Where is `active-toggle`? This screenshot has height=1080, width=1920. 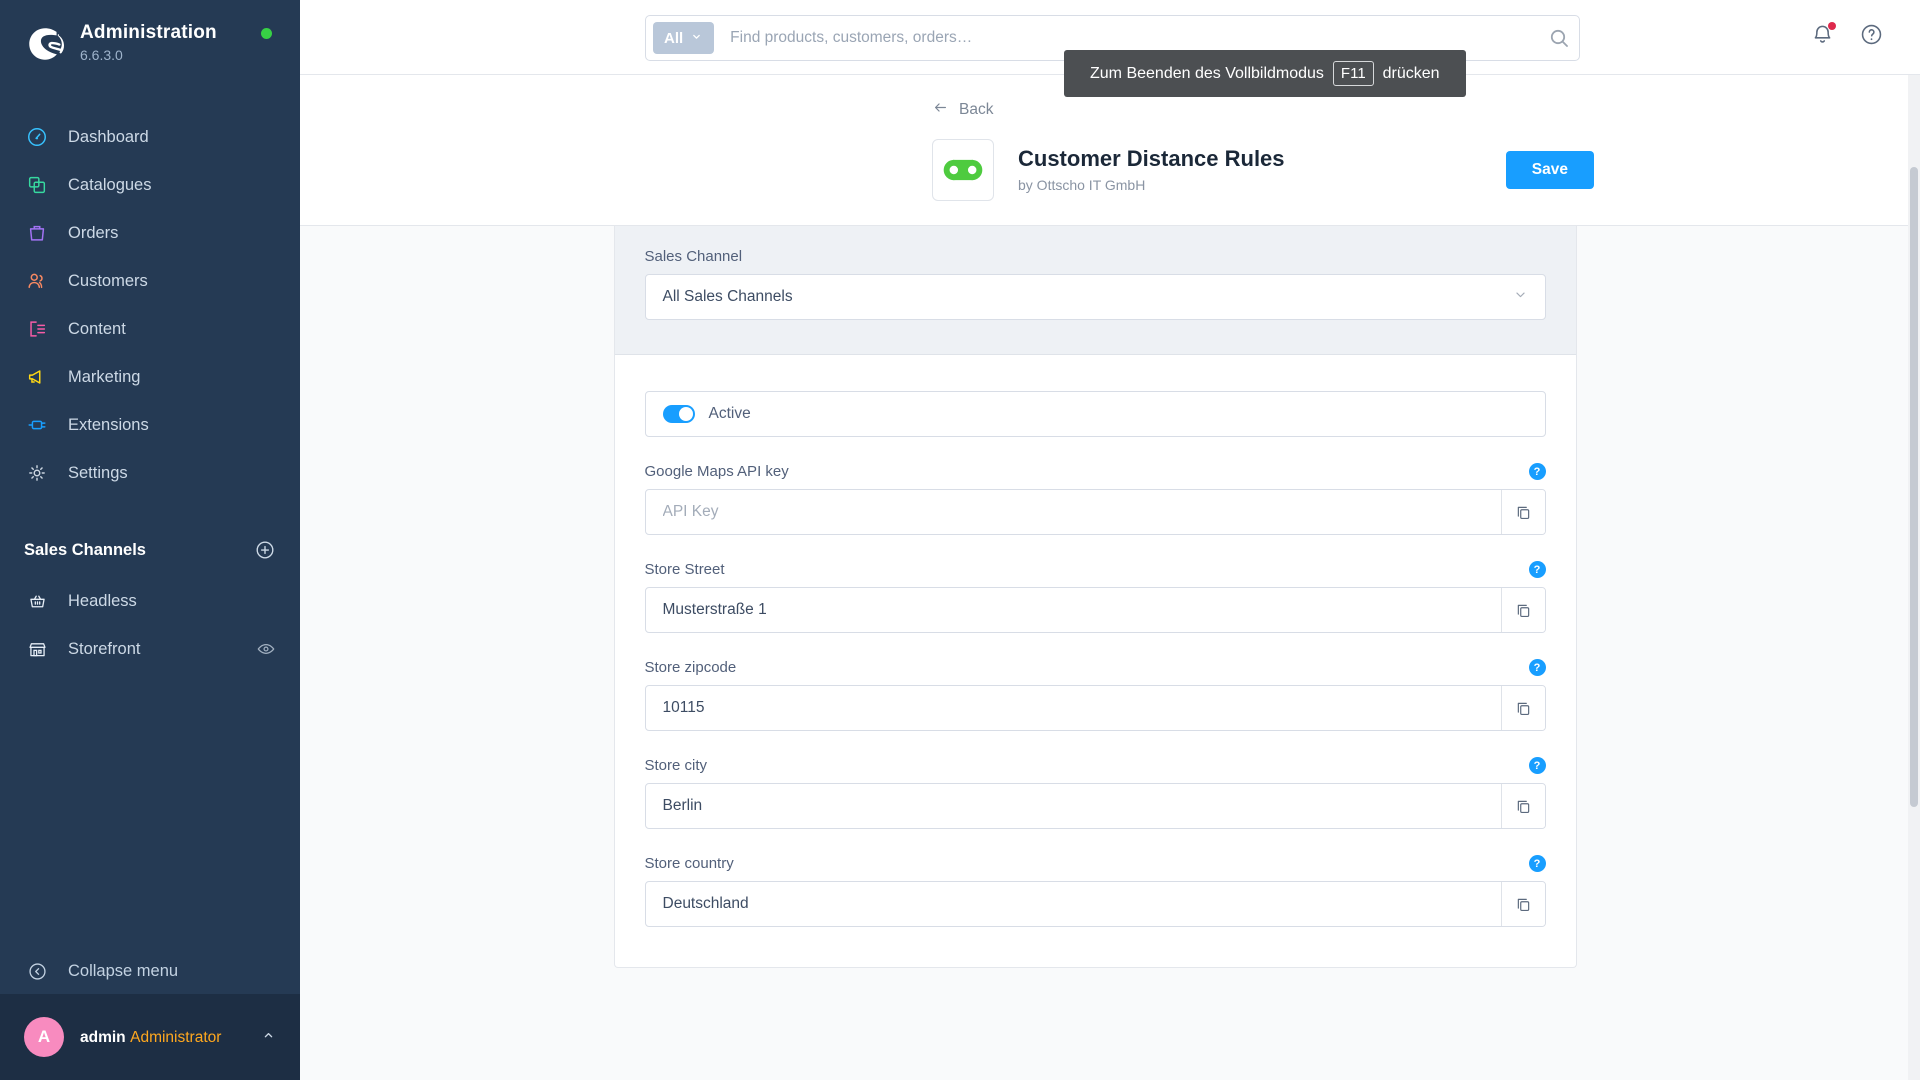
active-toggle is located at coordinates (678, 414).